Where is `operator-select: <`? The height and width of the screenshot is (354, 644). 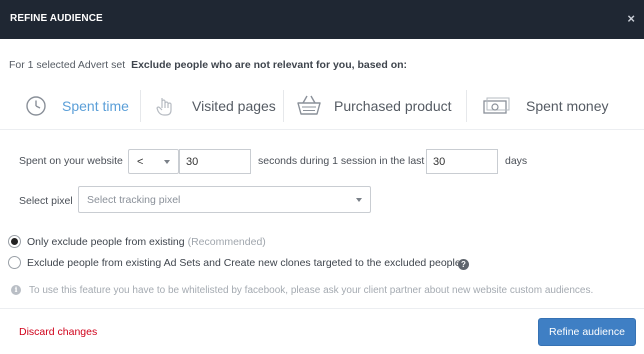 operator-select: < is located at coordinates (153, 161).